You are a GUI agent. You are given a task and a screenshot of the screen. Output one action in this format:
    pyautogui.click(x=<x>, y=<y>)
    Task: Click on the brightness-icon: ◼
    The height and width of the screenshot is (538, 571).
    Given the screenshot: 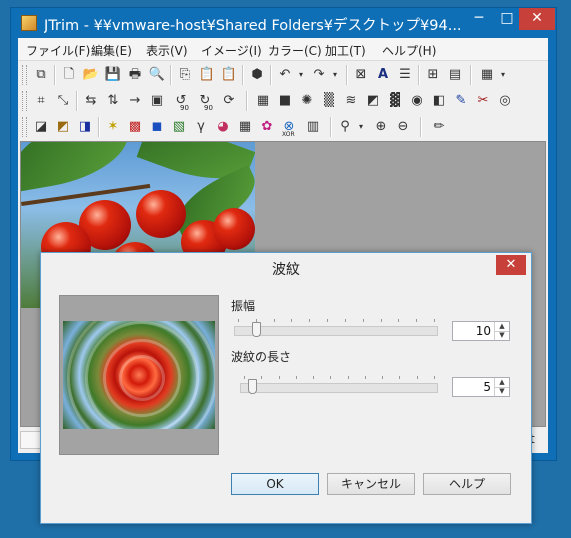 What is the action you would take?
    pyautogui.click(x=157, y=127)
    